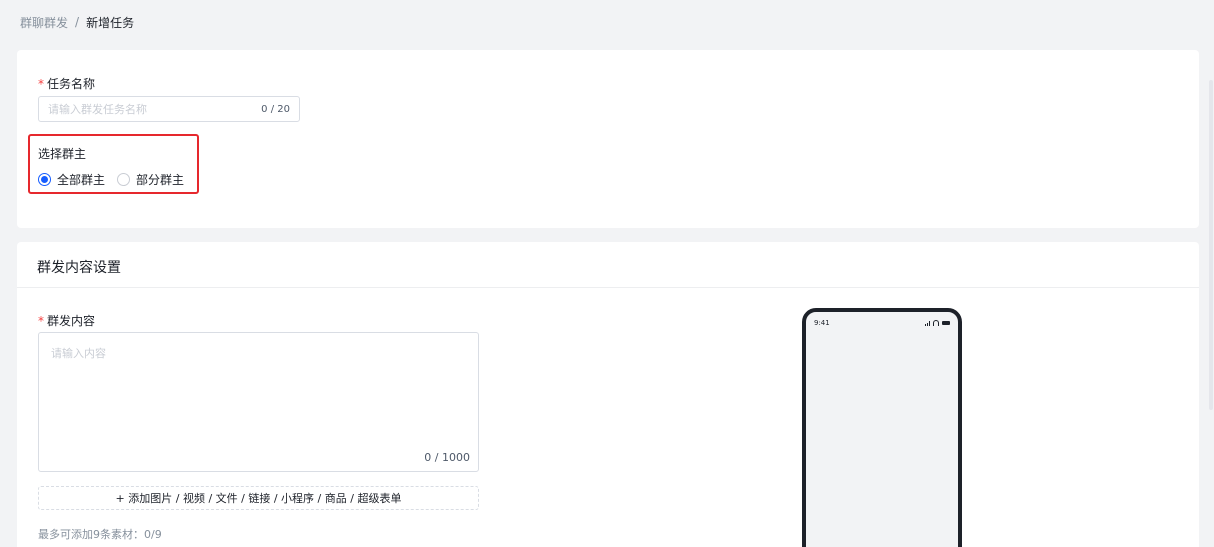 Image resolution: width=1214 pixels, height=547 pixels. Describe the element at coordinates (97, 109) in the screenshot. I see `task-name-placeholder: 请输入群发任务名称` at that location.